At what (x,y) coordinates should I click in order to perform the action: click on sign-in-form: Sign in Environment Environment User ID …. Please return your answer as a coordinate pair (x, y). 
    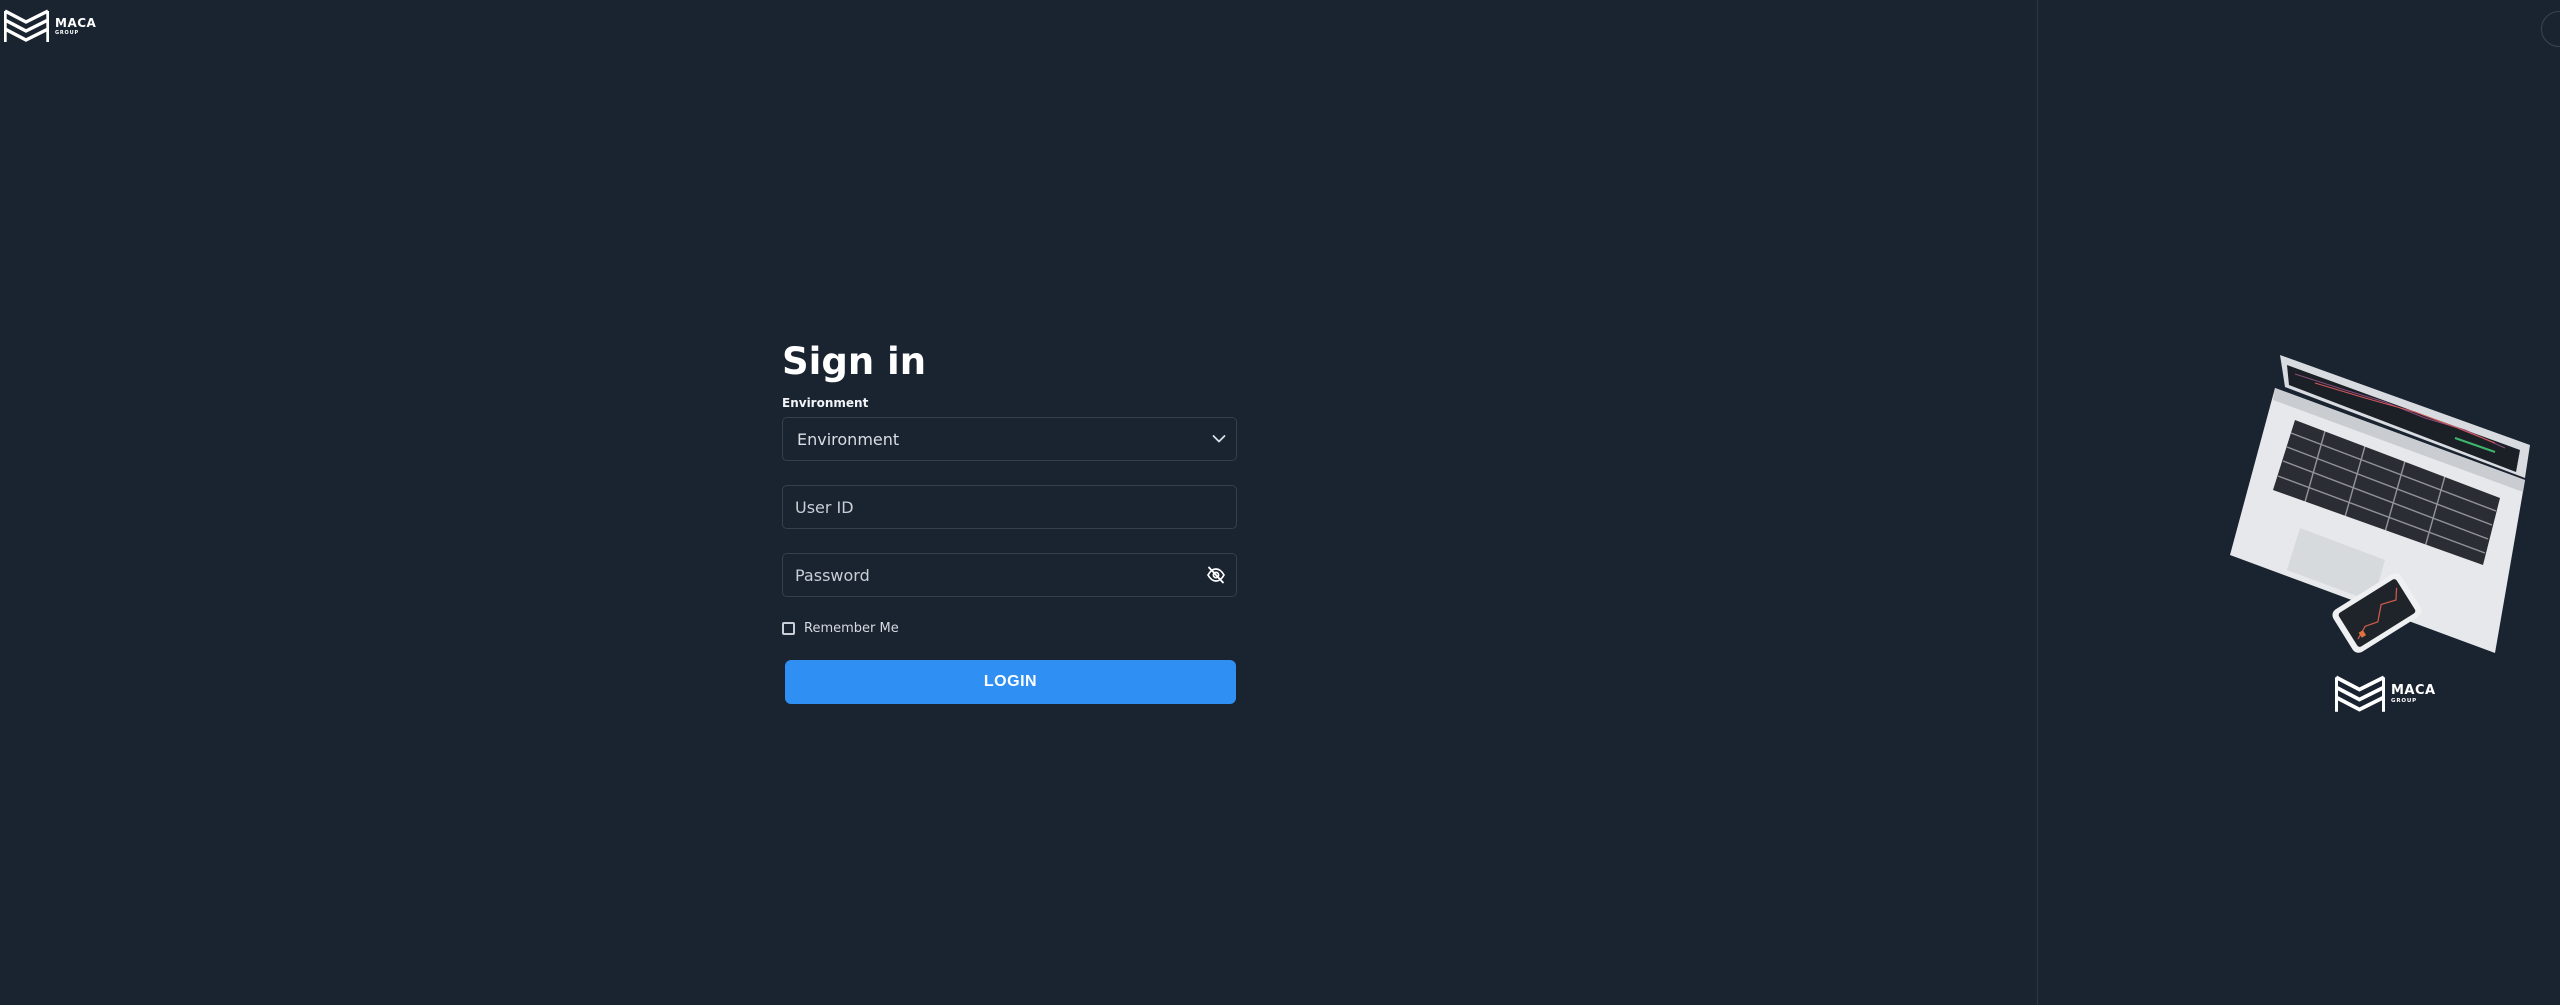
    Looking at the image, I should click on (1009, 522).